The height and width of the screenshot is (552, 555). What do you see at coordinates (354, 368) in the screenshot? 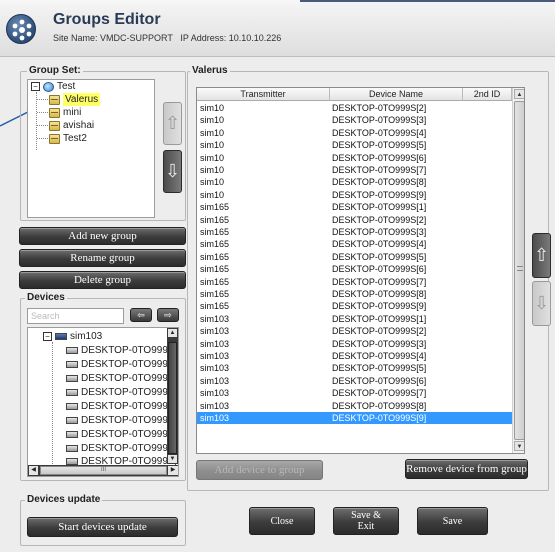
I see `table-row: sim103 DESKTOP-0TO999S[5]` at bounding box center [354, 368].